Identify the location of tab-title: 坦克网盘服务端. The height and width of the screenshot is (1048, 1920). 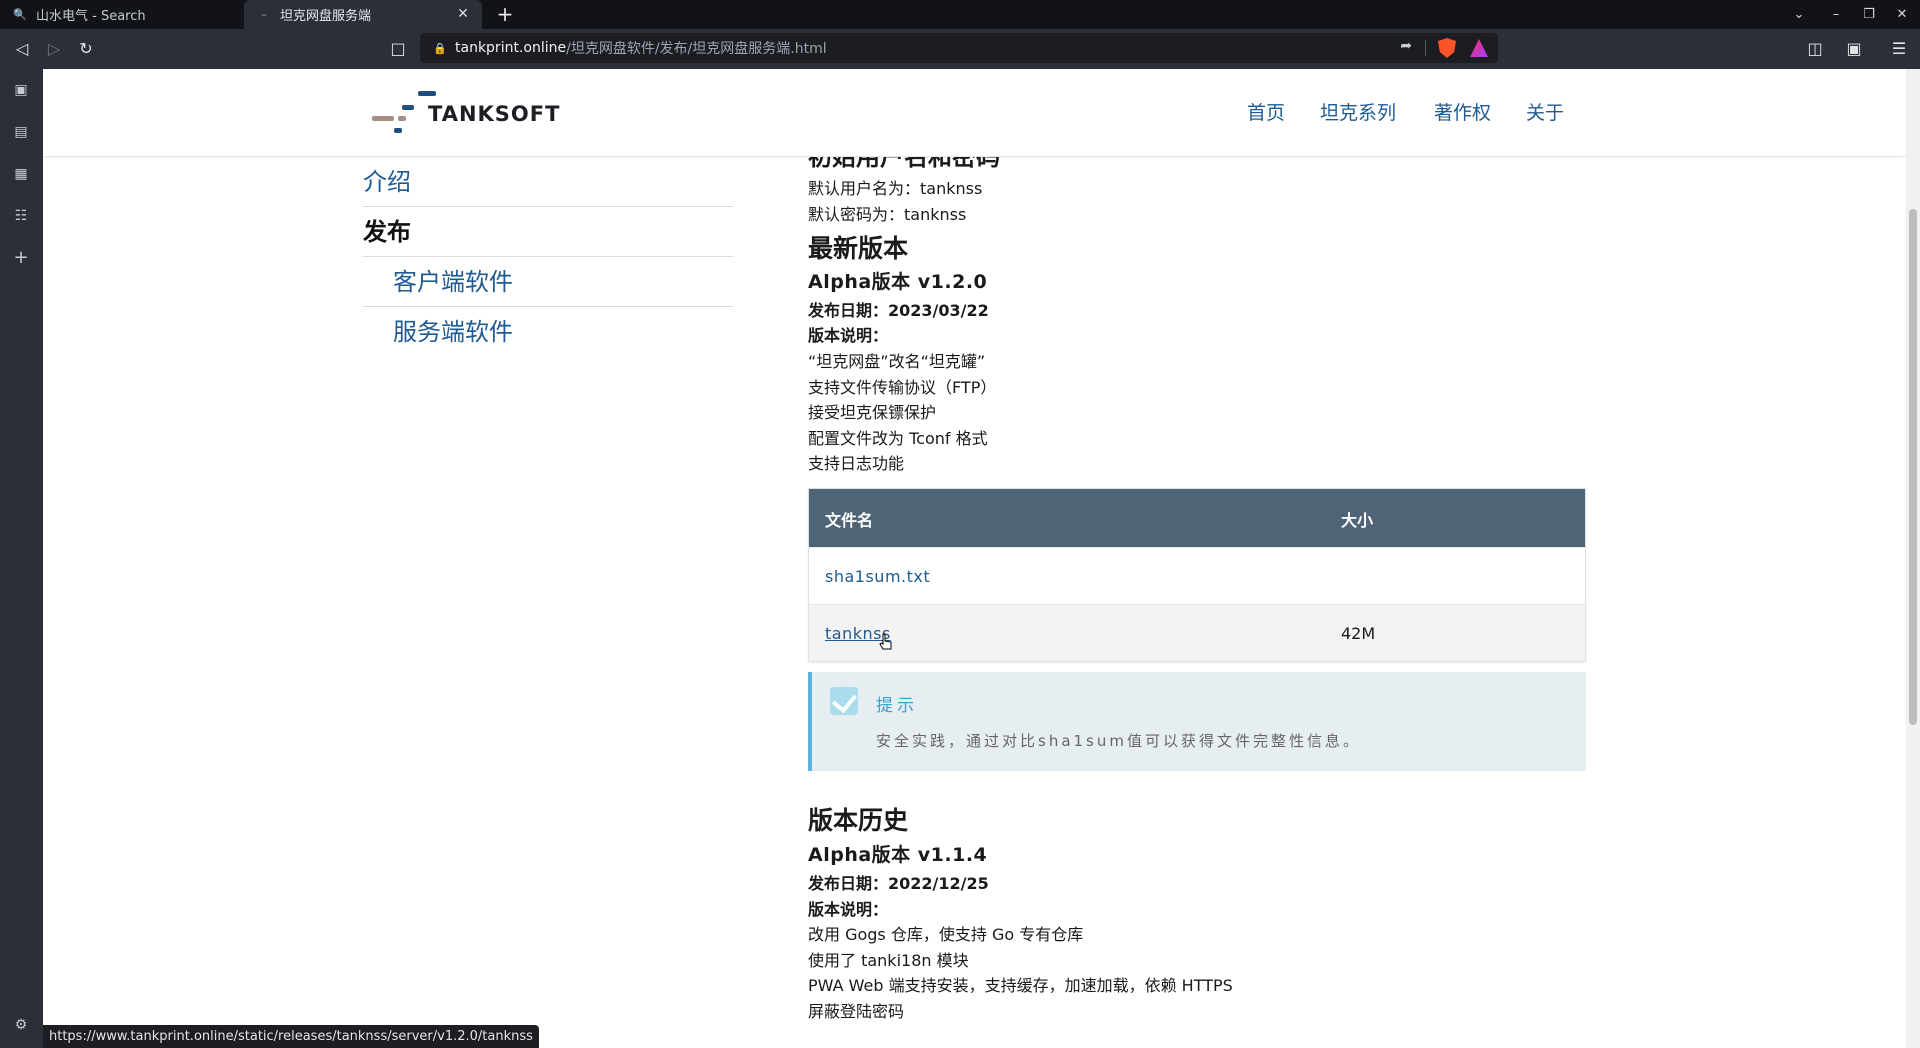
(326, 16).